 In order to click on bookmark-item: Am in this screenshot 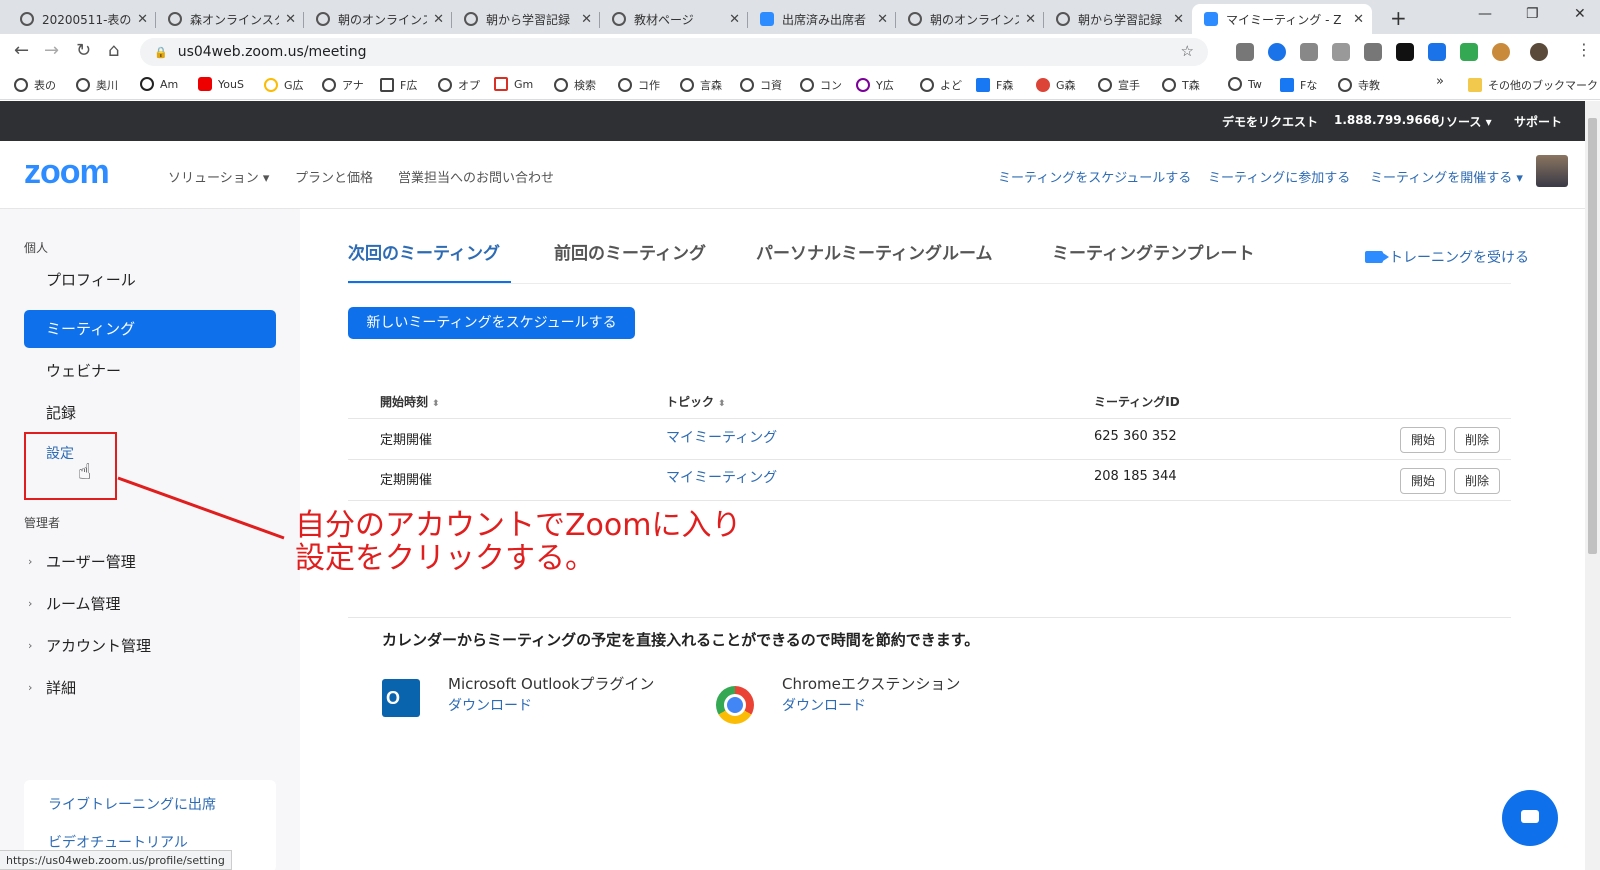, I will do `click(159, 84)`.